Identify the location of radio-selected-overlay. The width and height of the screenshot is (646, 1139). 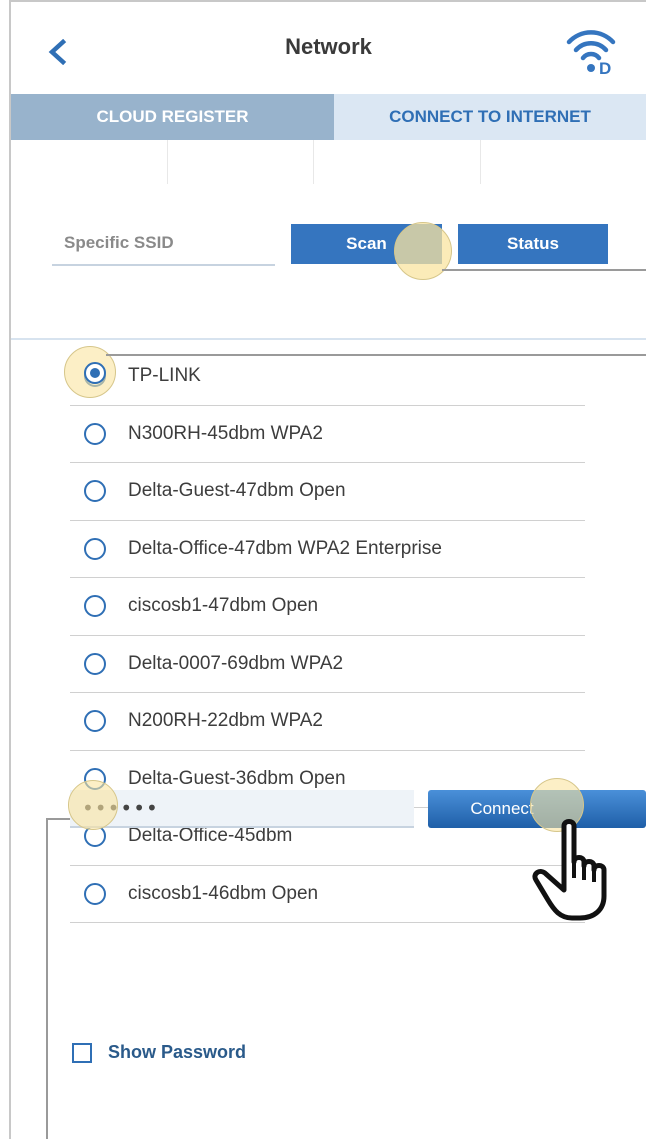
(95, 373).